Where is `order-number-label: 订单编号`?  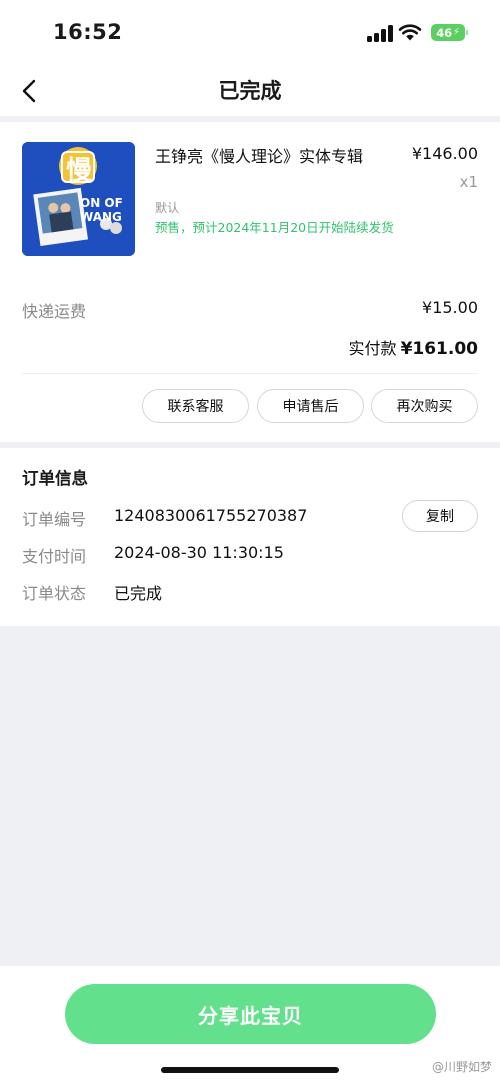
order-number-label: 订单编号 is located at coordinates (54, 519).